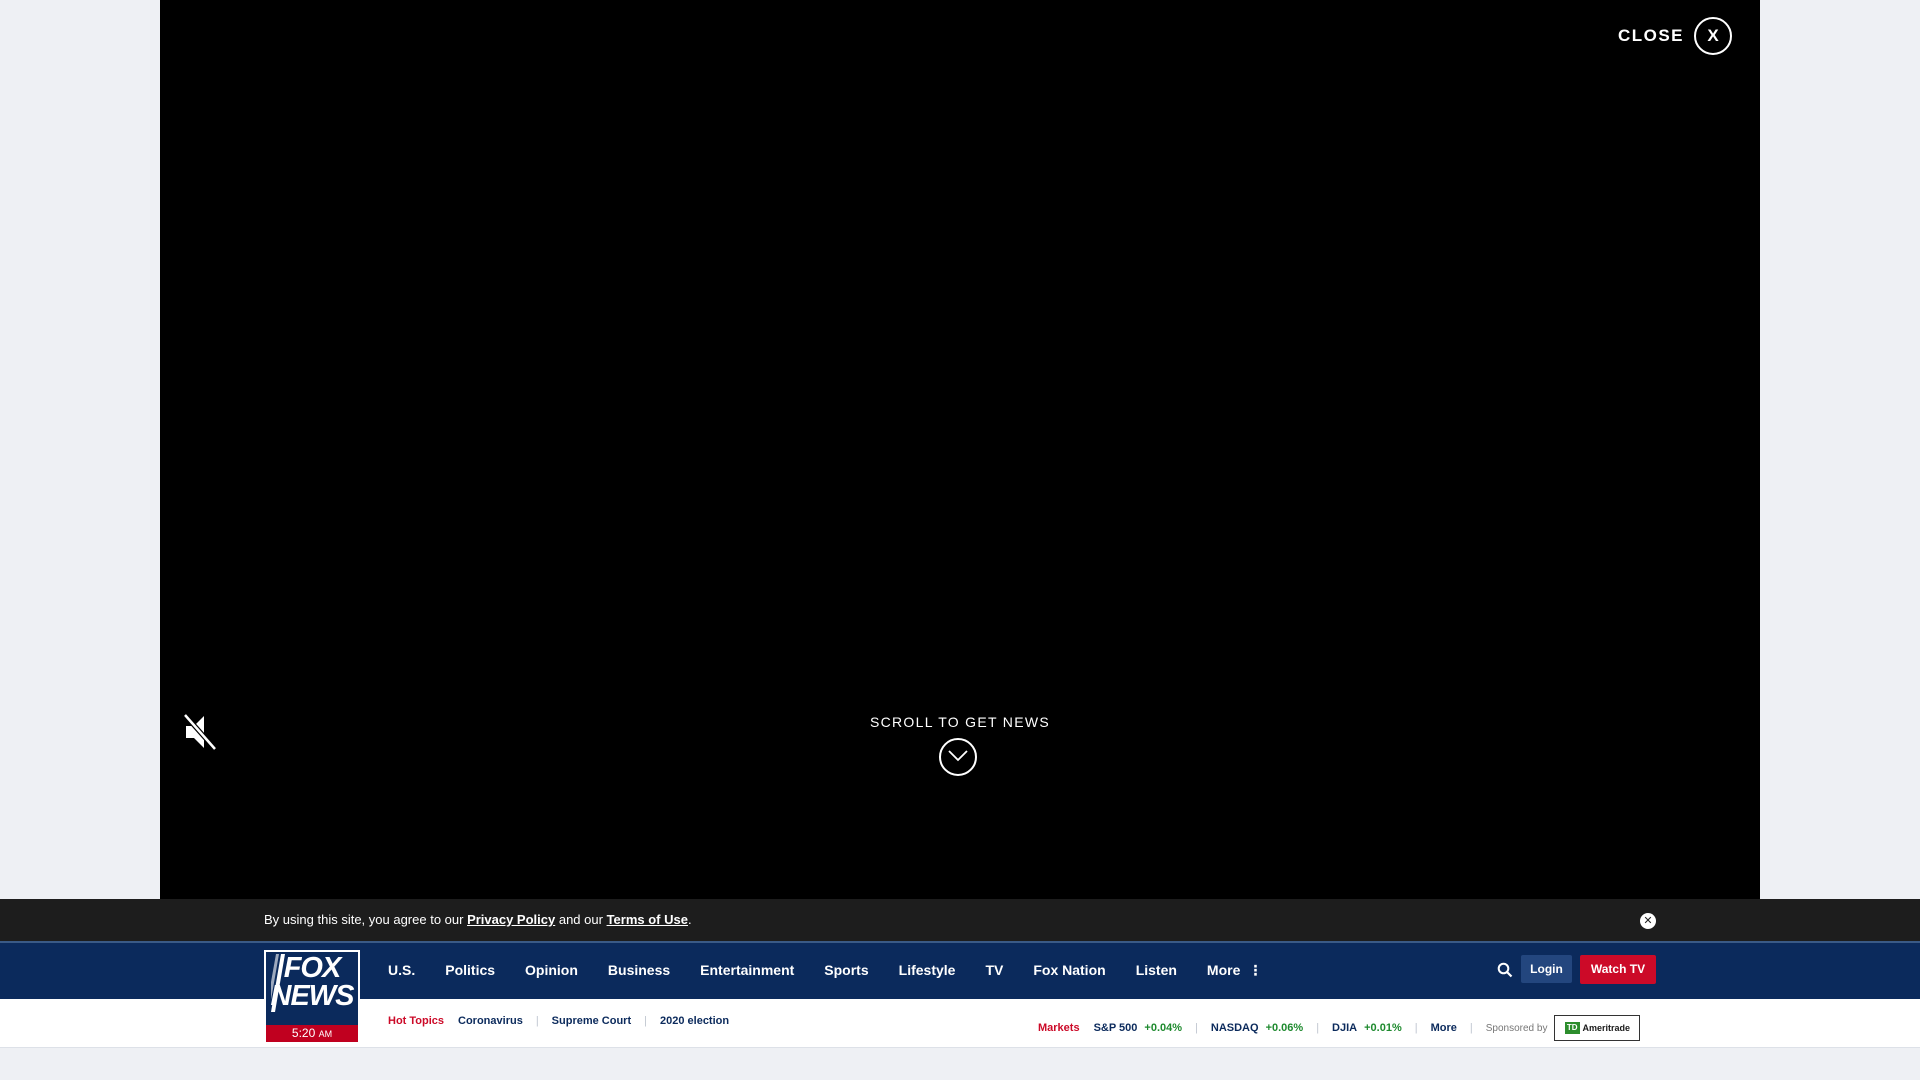  Describe the element at coordinates (1344, 1028) in the screenshot. I see `ticker-name: DJIA` at that location.